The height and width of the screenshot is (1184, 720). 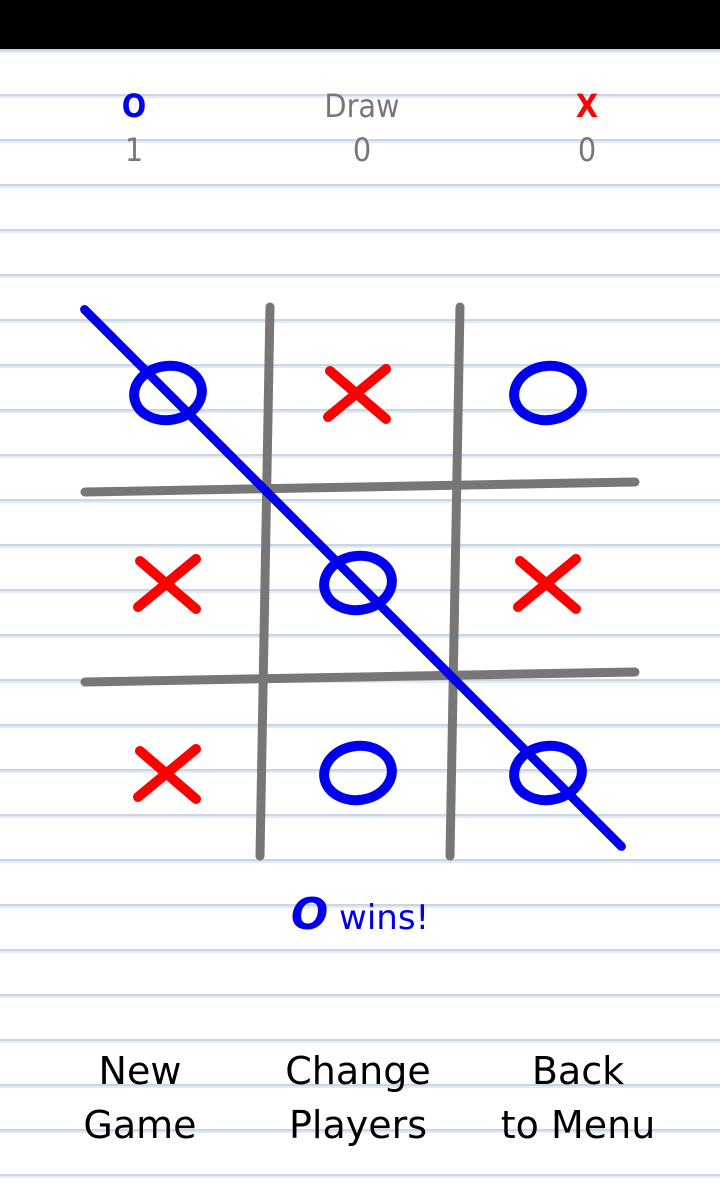 I want to click on back-to-menu-button: Back to Menu, so click(x=578, y=1098).